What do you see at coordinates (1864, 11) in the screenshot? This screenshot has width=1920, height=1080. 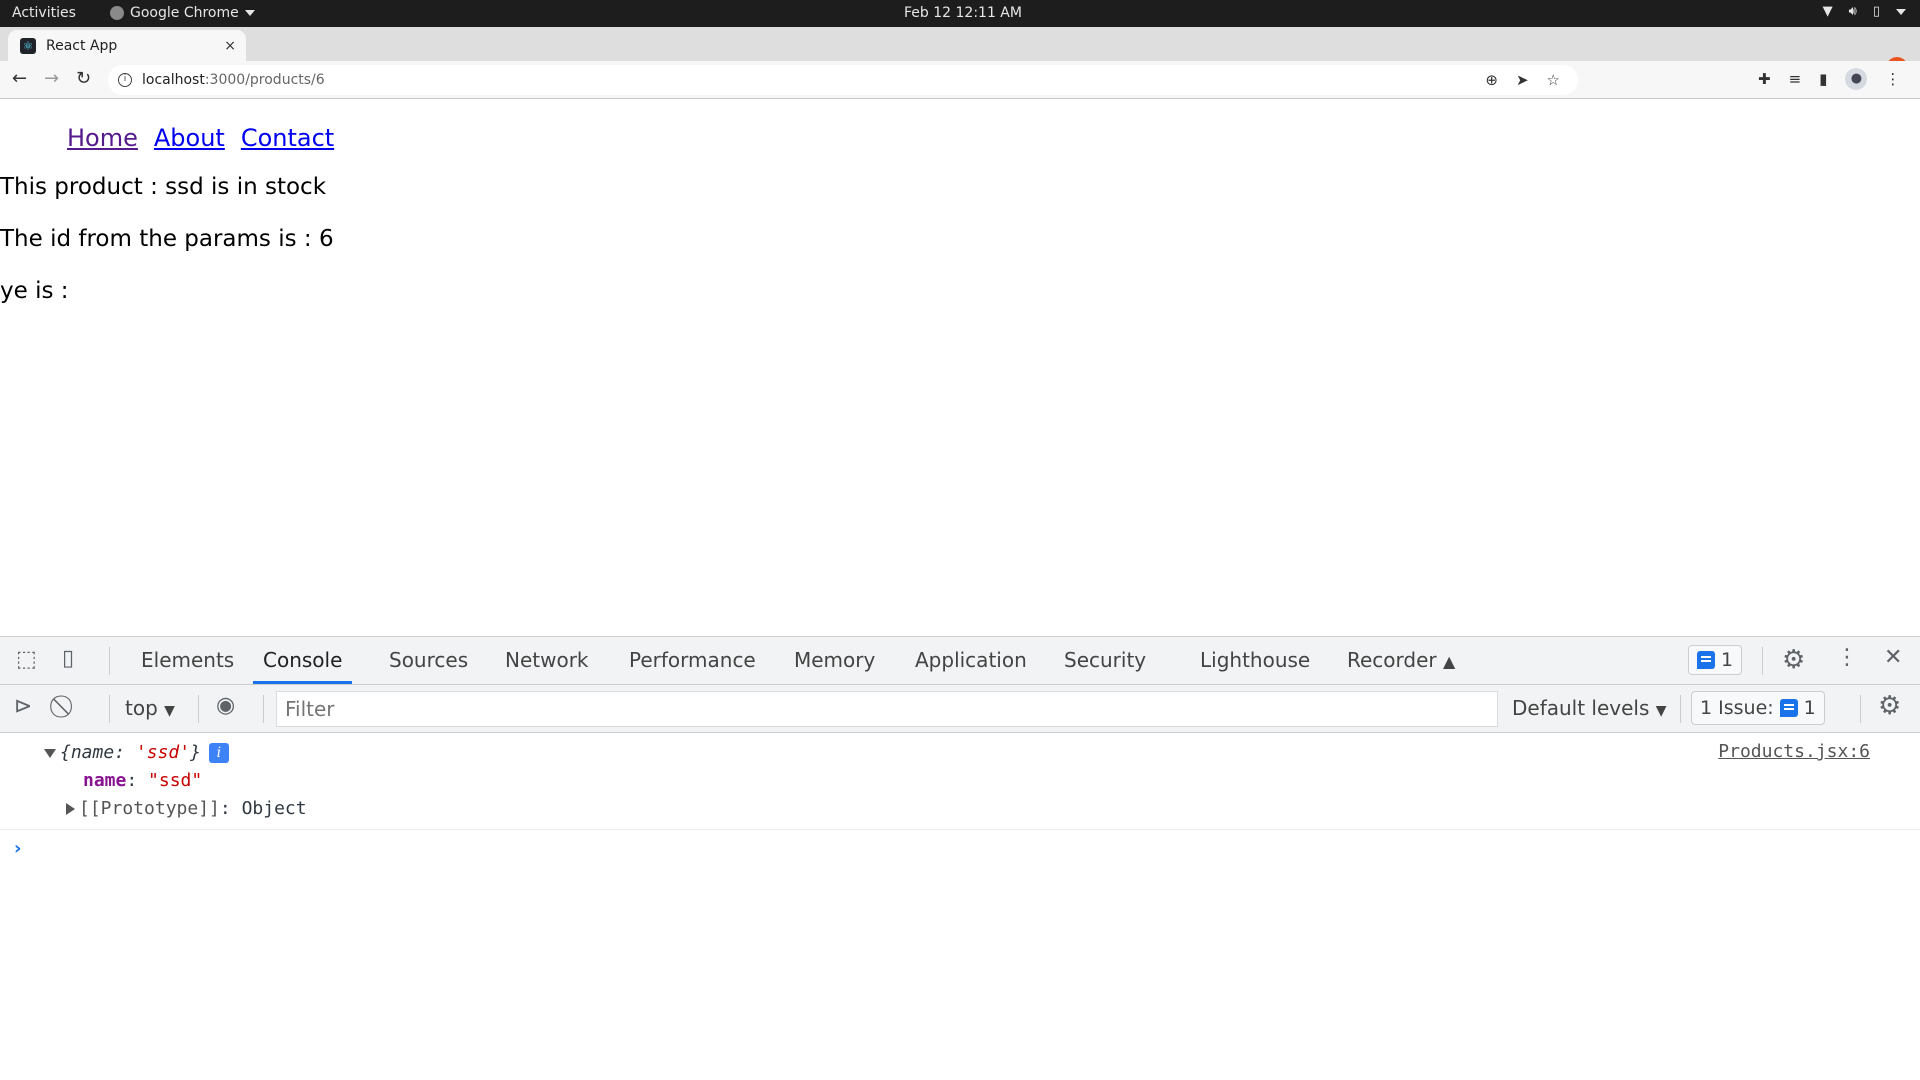 I see `system-tray: ▼ 🔊︎ ▯` at bounding box center [1864, 11].